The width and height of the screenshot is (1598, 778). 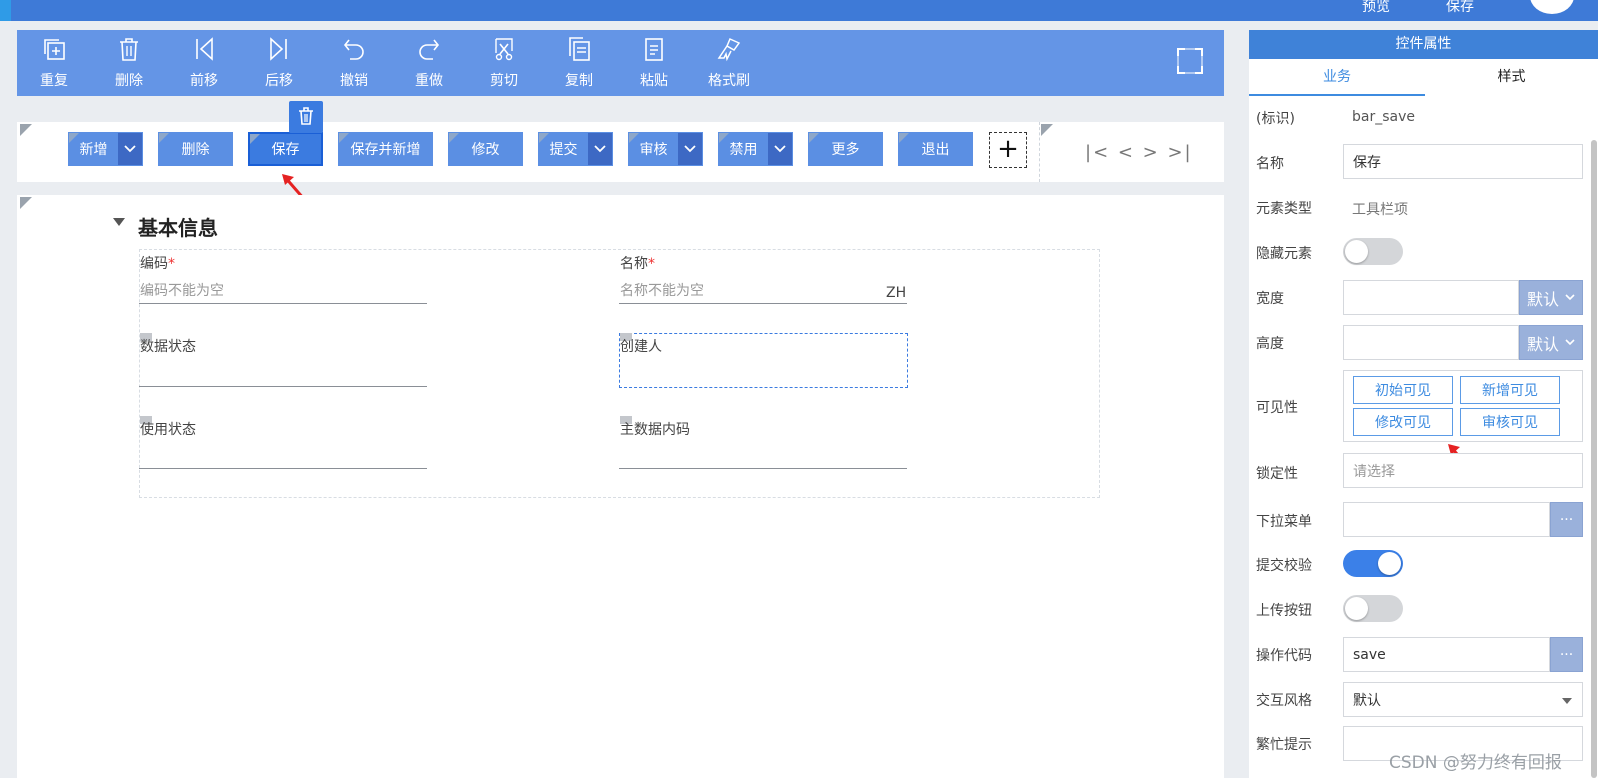 What do you see at coordinates (1551, 342) in the screenshot?
I see `height-unit-select: 默认` at bounding box center [1551, 342].